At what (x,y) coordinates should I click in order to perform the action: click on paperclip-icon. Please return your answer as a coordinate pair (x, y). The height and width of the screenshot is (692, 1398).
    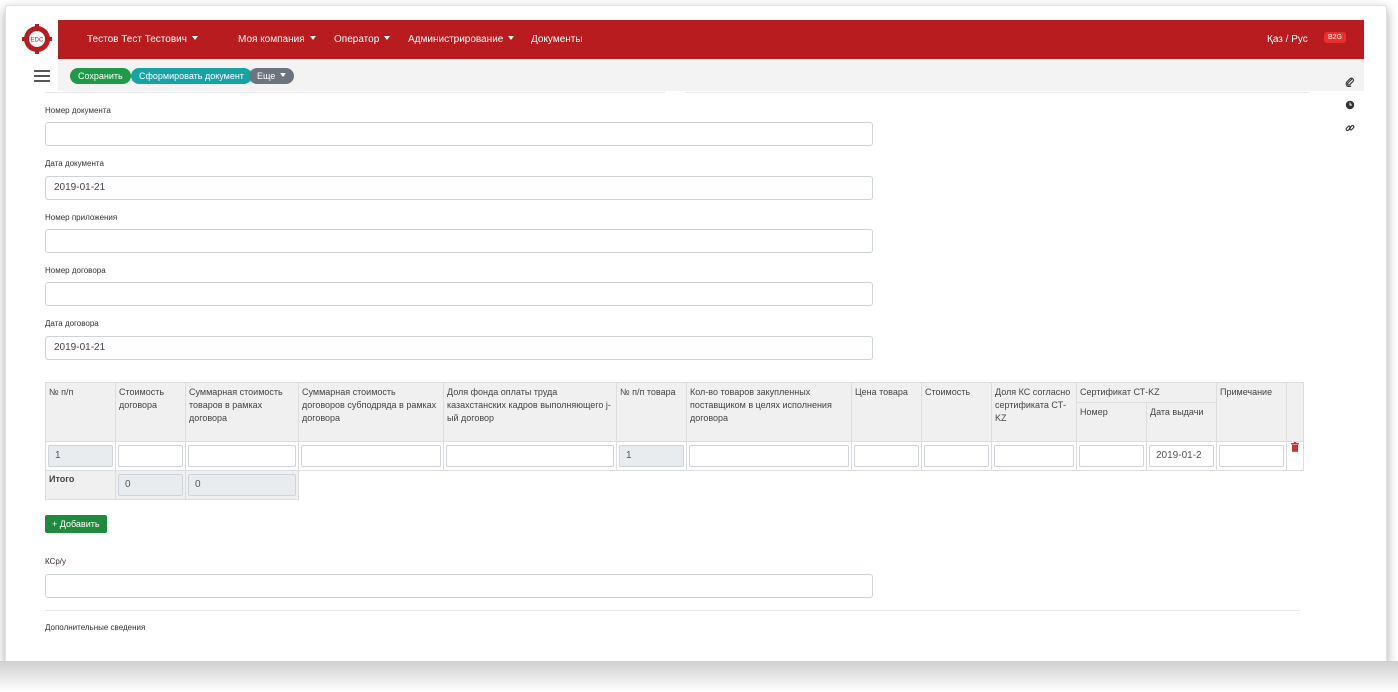
    Looking at the image, I should click on (1350, 82).